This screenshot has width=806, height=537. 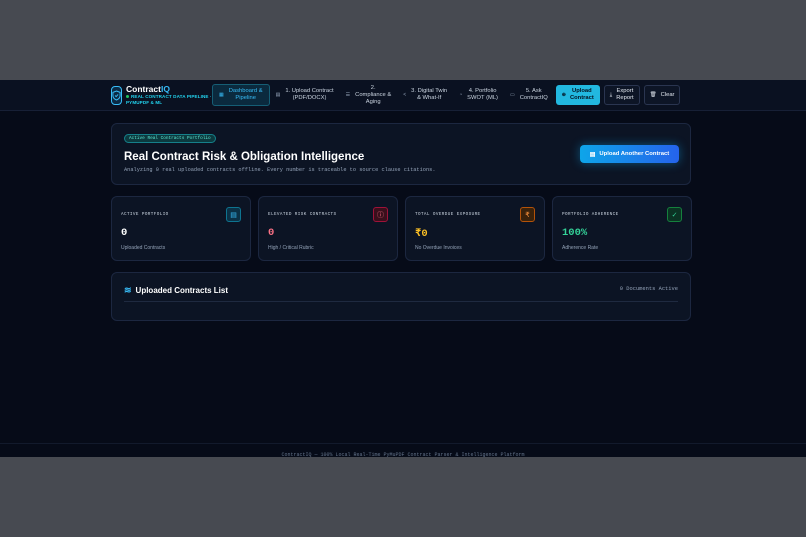 I want to click on clear-button: 🗑 Clear, so click(x=662, y=95).